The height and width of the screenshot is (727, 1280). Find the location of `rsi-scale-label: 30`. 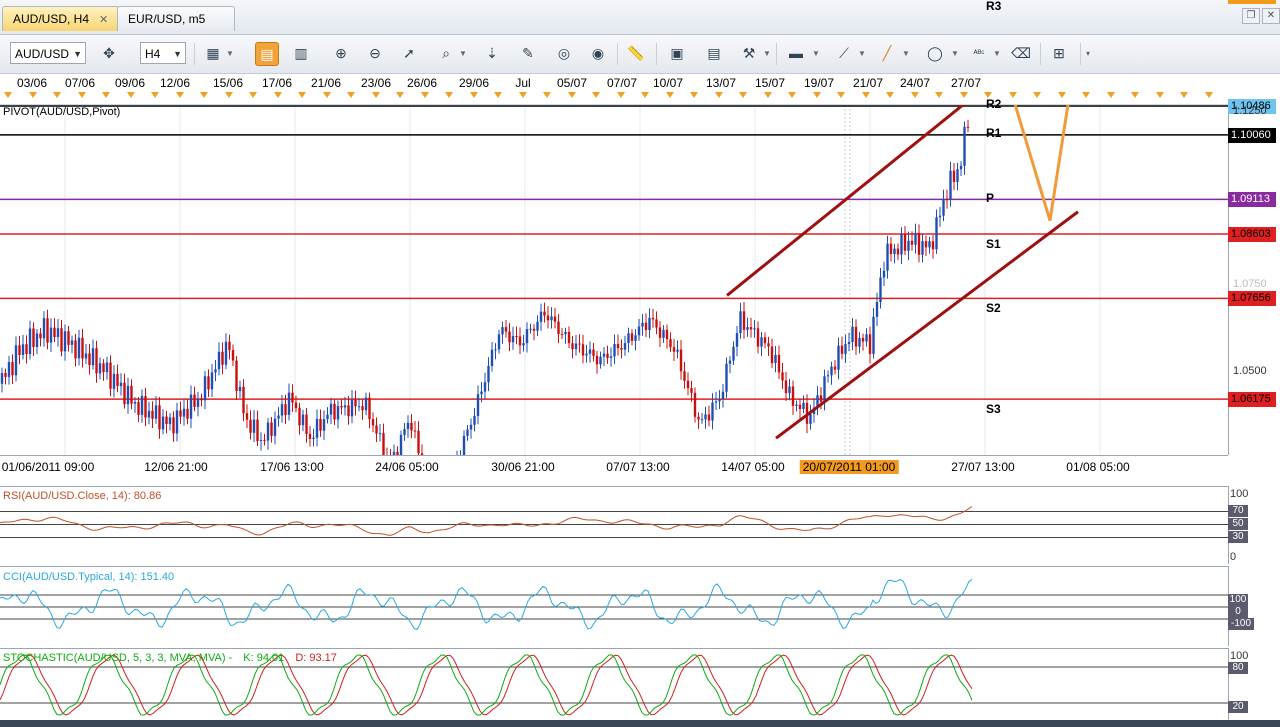

rsi-scale-label: 30 is located at coordinates (1238, 537).